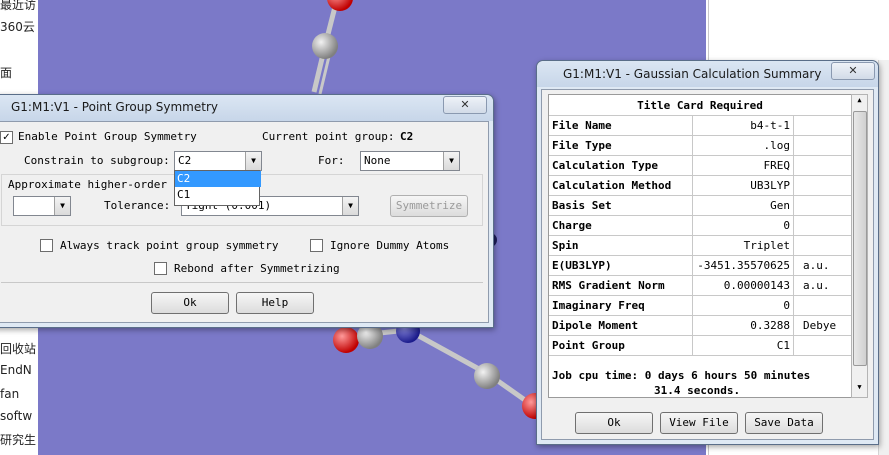  Describe the element at coordinates (19, 6) in the screenshot. I see `desktop-item: 最近访` at that location.